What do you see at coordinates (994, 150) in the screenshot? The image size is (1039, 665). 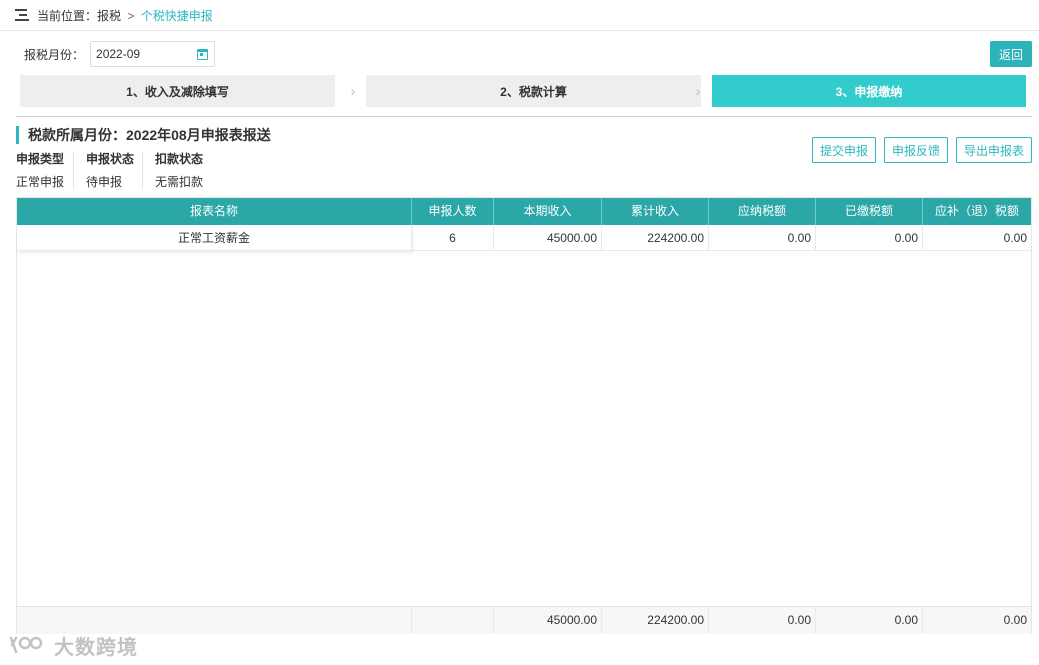 I see `export-declaration-button: 导出申报表` at bounding box center [994, 150].